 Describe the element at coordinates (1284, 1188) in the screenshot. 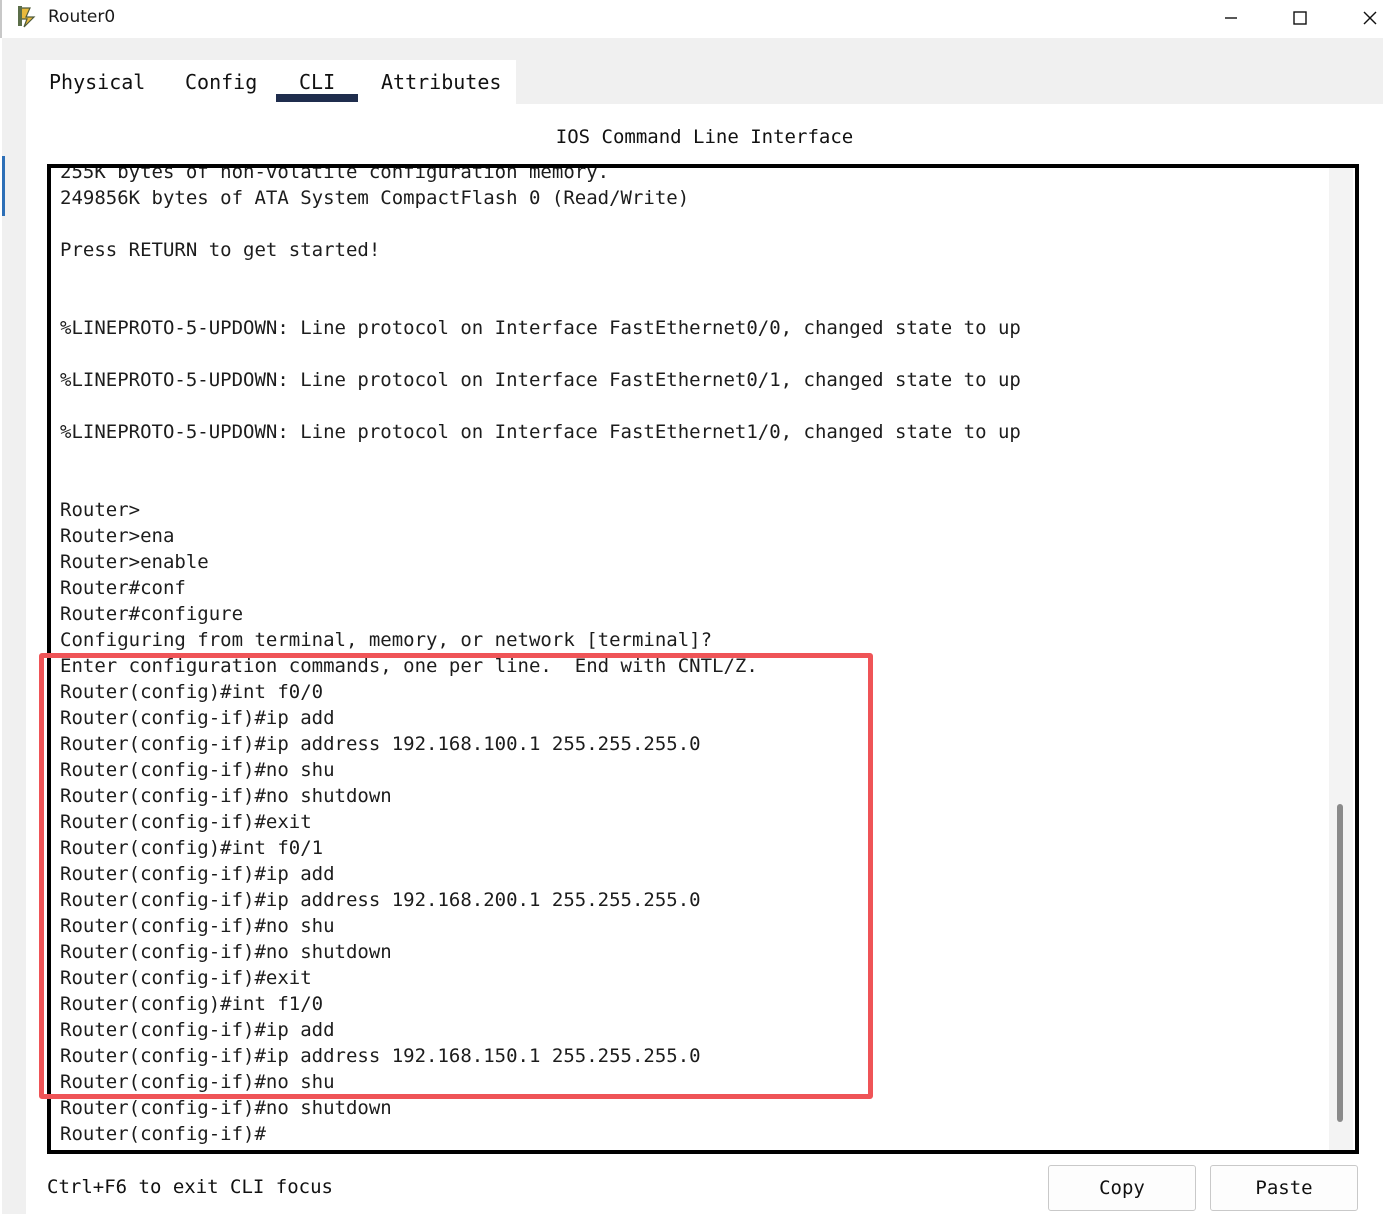

I see `paste-button: Paste` at that location.